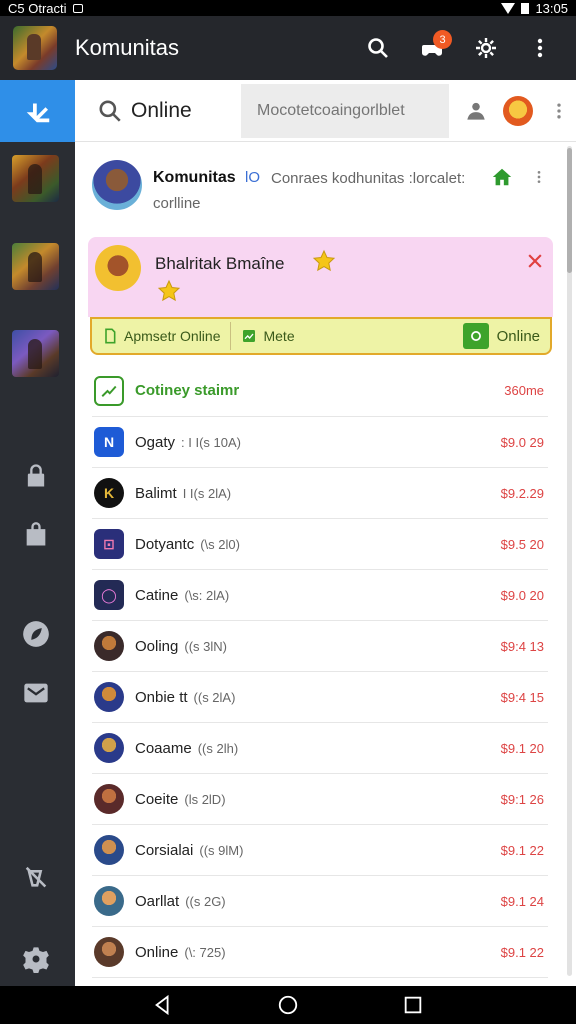  Describe the element at coordinates (522, 697) in the screenshot. I see `list-item-value: $9:4 15` at that location.